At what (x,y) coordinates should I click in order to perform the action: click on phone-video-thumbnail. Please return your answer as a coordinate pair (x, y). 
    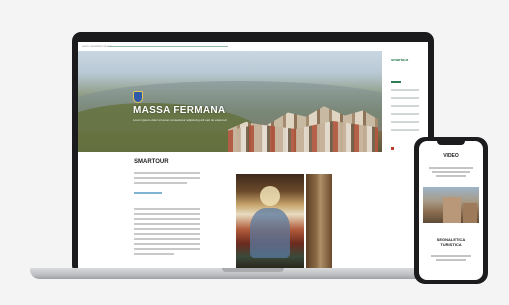
    Looking at the image, I should click on (451, 205).